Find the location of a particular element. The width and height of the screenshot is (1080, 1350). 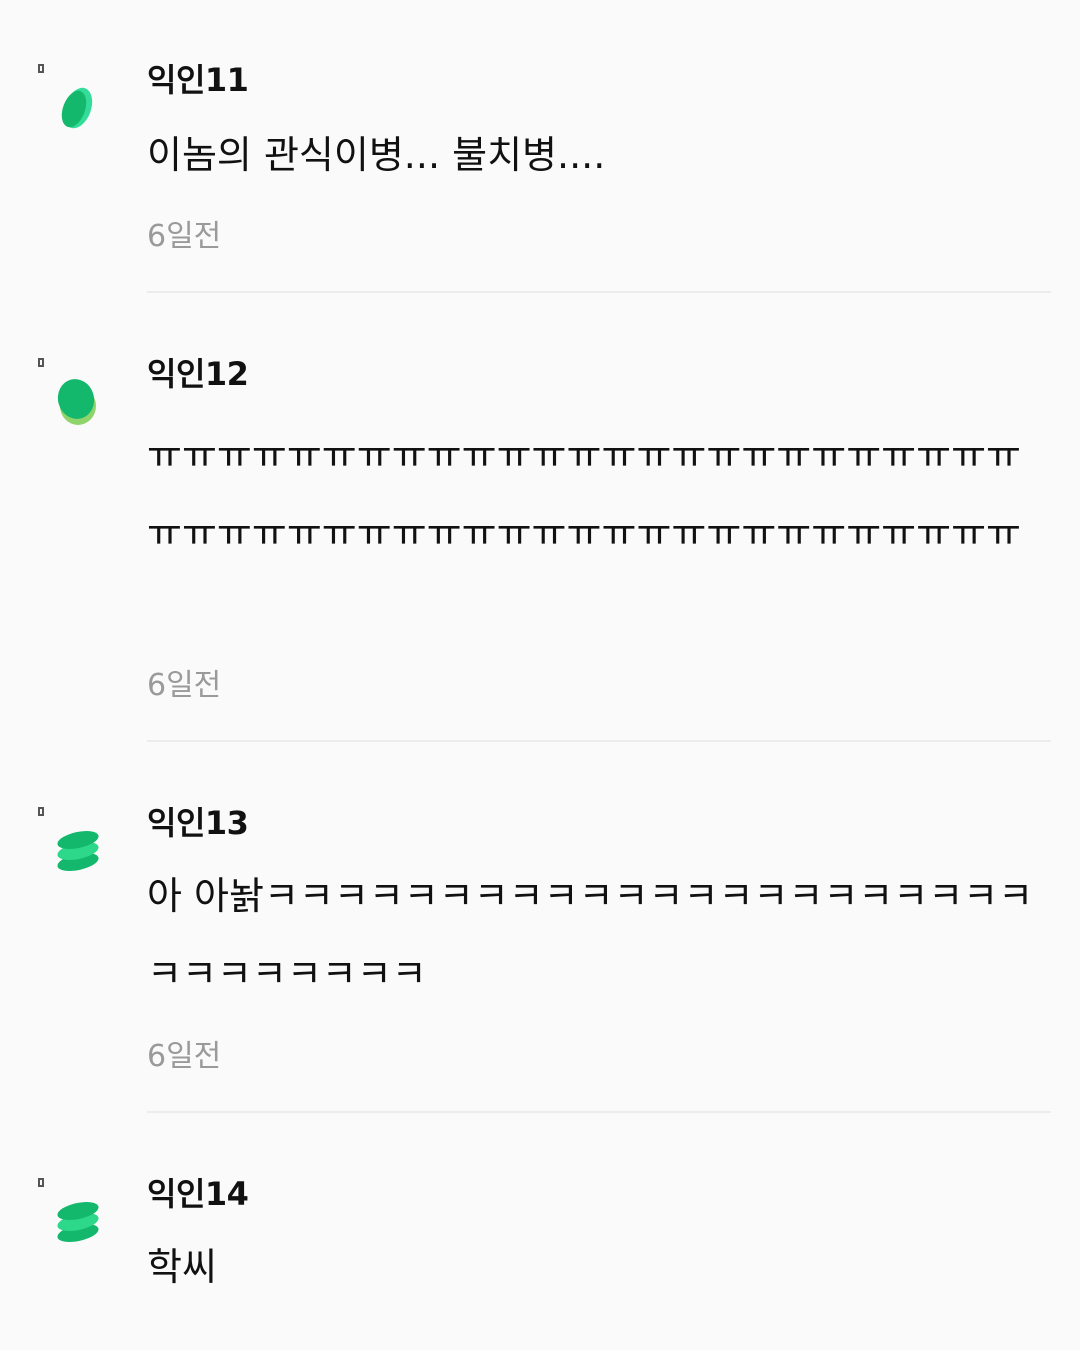

comment-author: 익인14 is located at coordinates (198, 1194).